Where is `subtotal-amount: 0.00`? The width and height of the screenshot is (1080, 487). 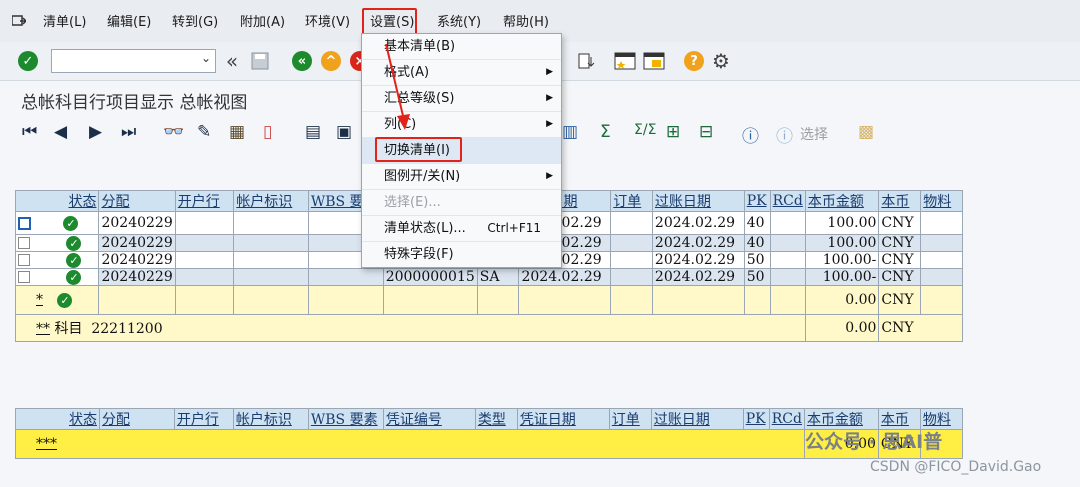
subtotal-amount: 0.00 is located at coordinates (842, 300).